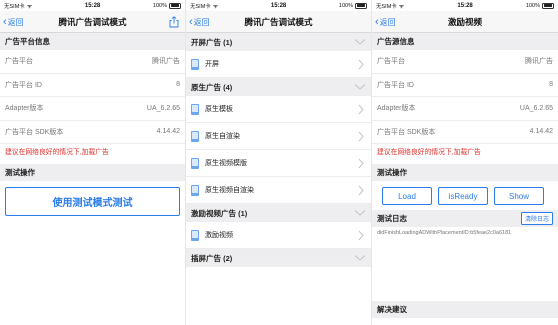 Image resolution: width=558 pixels, height=325 pixels. Describe the element at coordinates (465, 309) in the screenshot. I see `section-suggestions: 解决建议` at that location.